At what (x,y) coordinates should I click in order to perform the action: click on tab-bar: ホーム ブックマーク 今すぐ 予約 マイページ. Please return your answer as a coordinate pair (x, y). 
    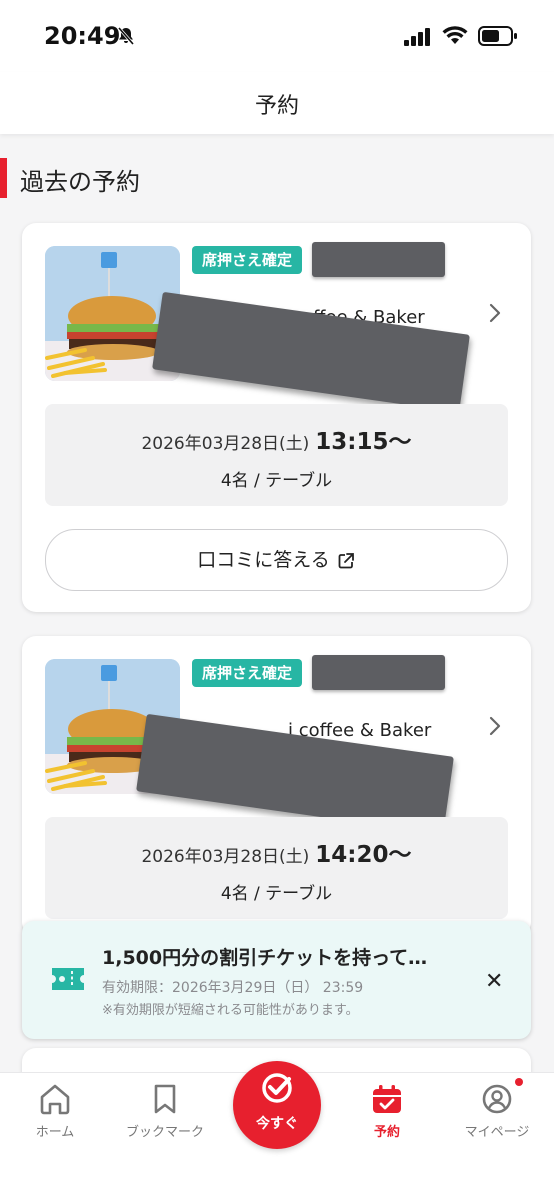
    Looking at the image, I should click on (277, 1131).